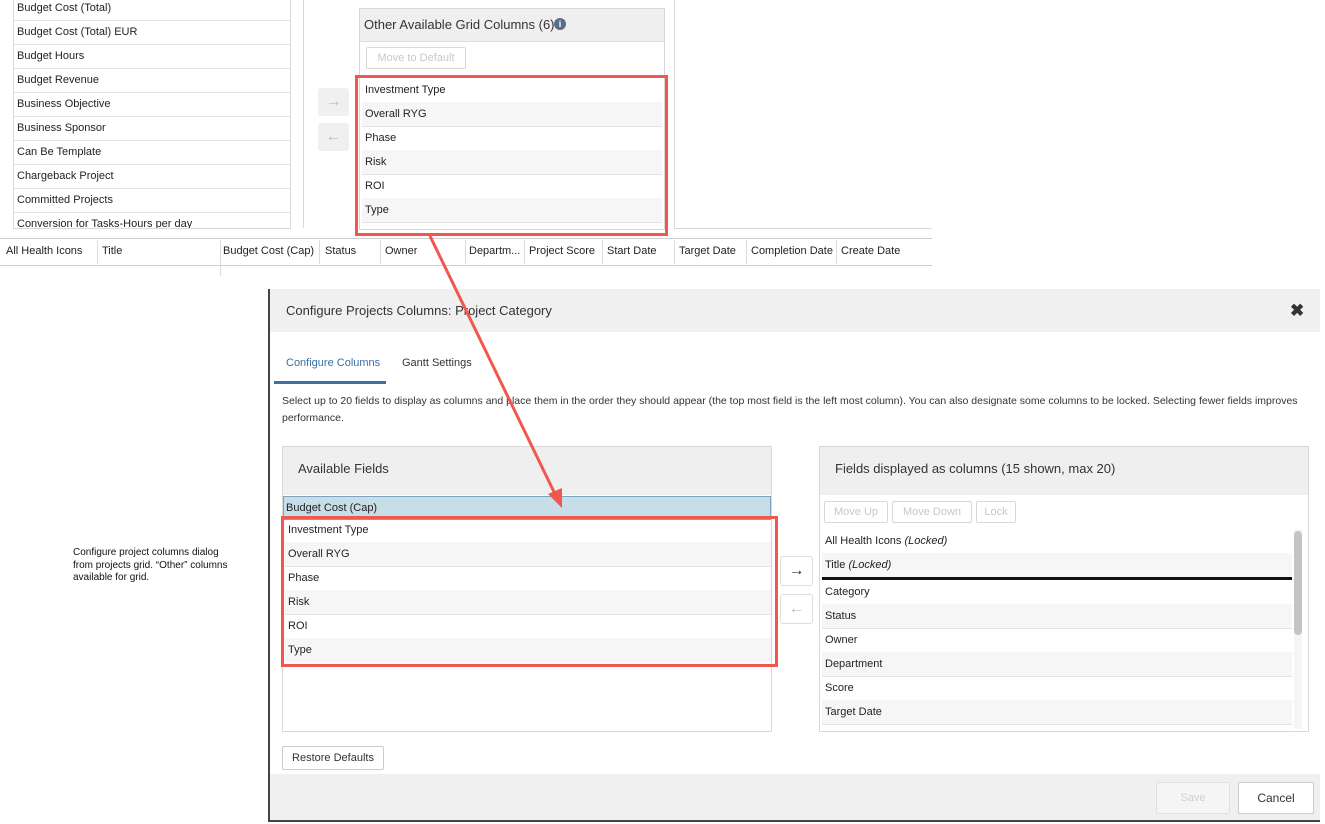  Describe the element at coordinates (493, 366) in the screenshot. I see `connector-line` at that location.